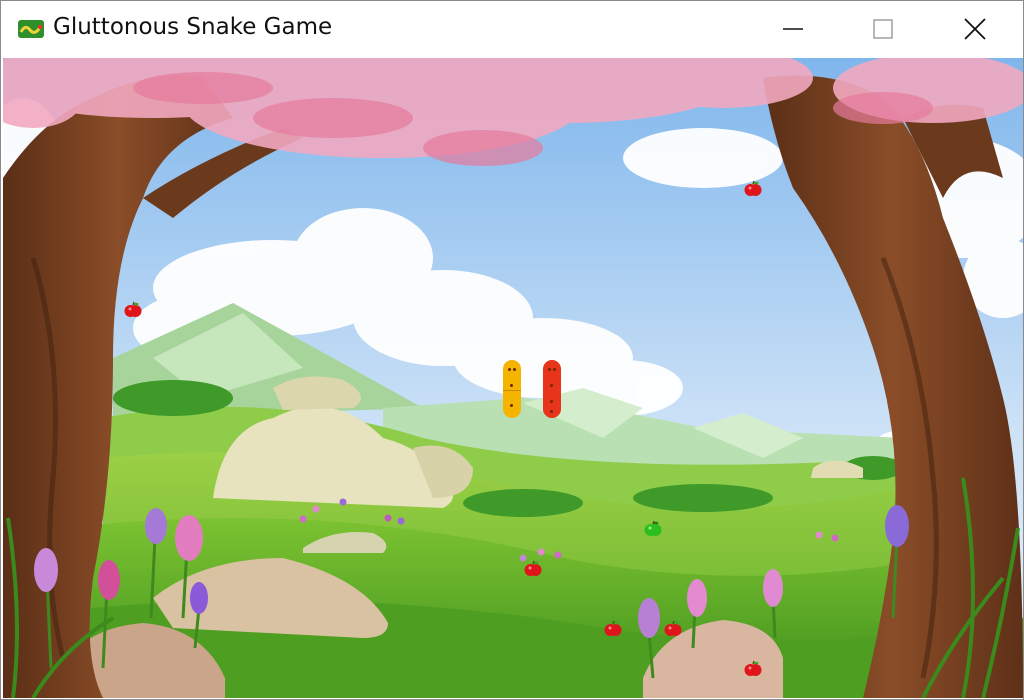 The image size is (1024, 700). Describe the element at coordinates (512, 389) in the screenshot. I see `player-snake` at that location.